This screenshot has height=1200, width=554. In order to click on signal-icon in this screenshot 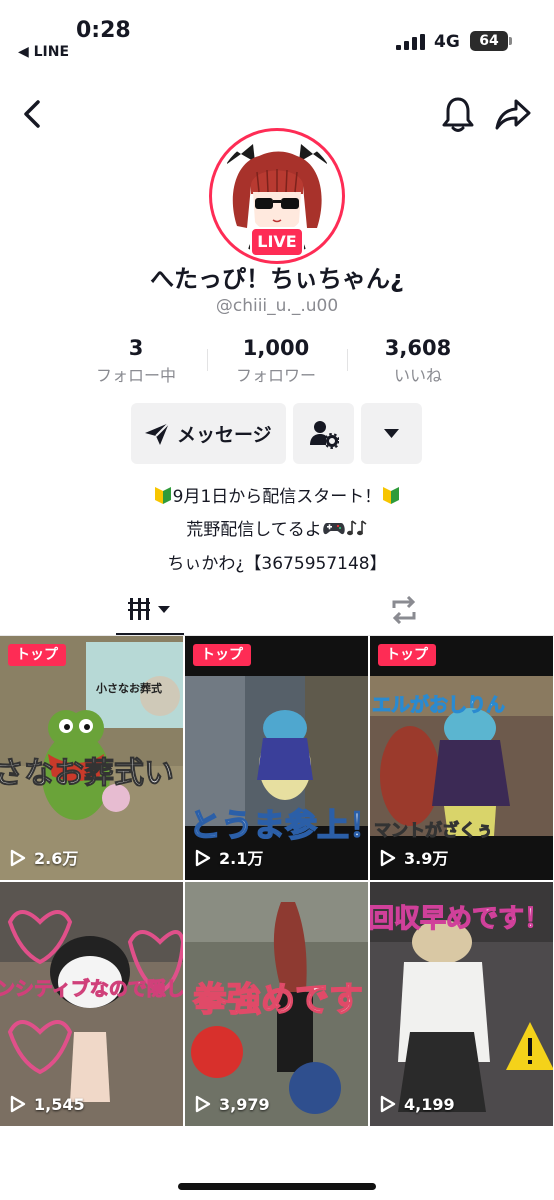, I will do `click(410, 42)`.